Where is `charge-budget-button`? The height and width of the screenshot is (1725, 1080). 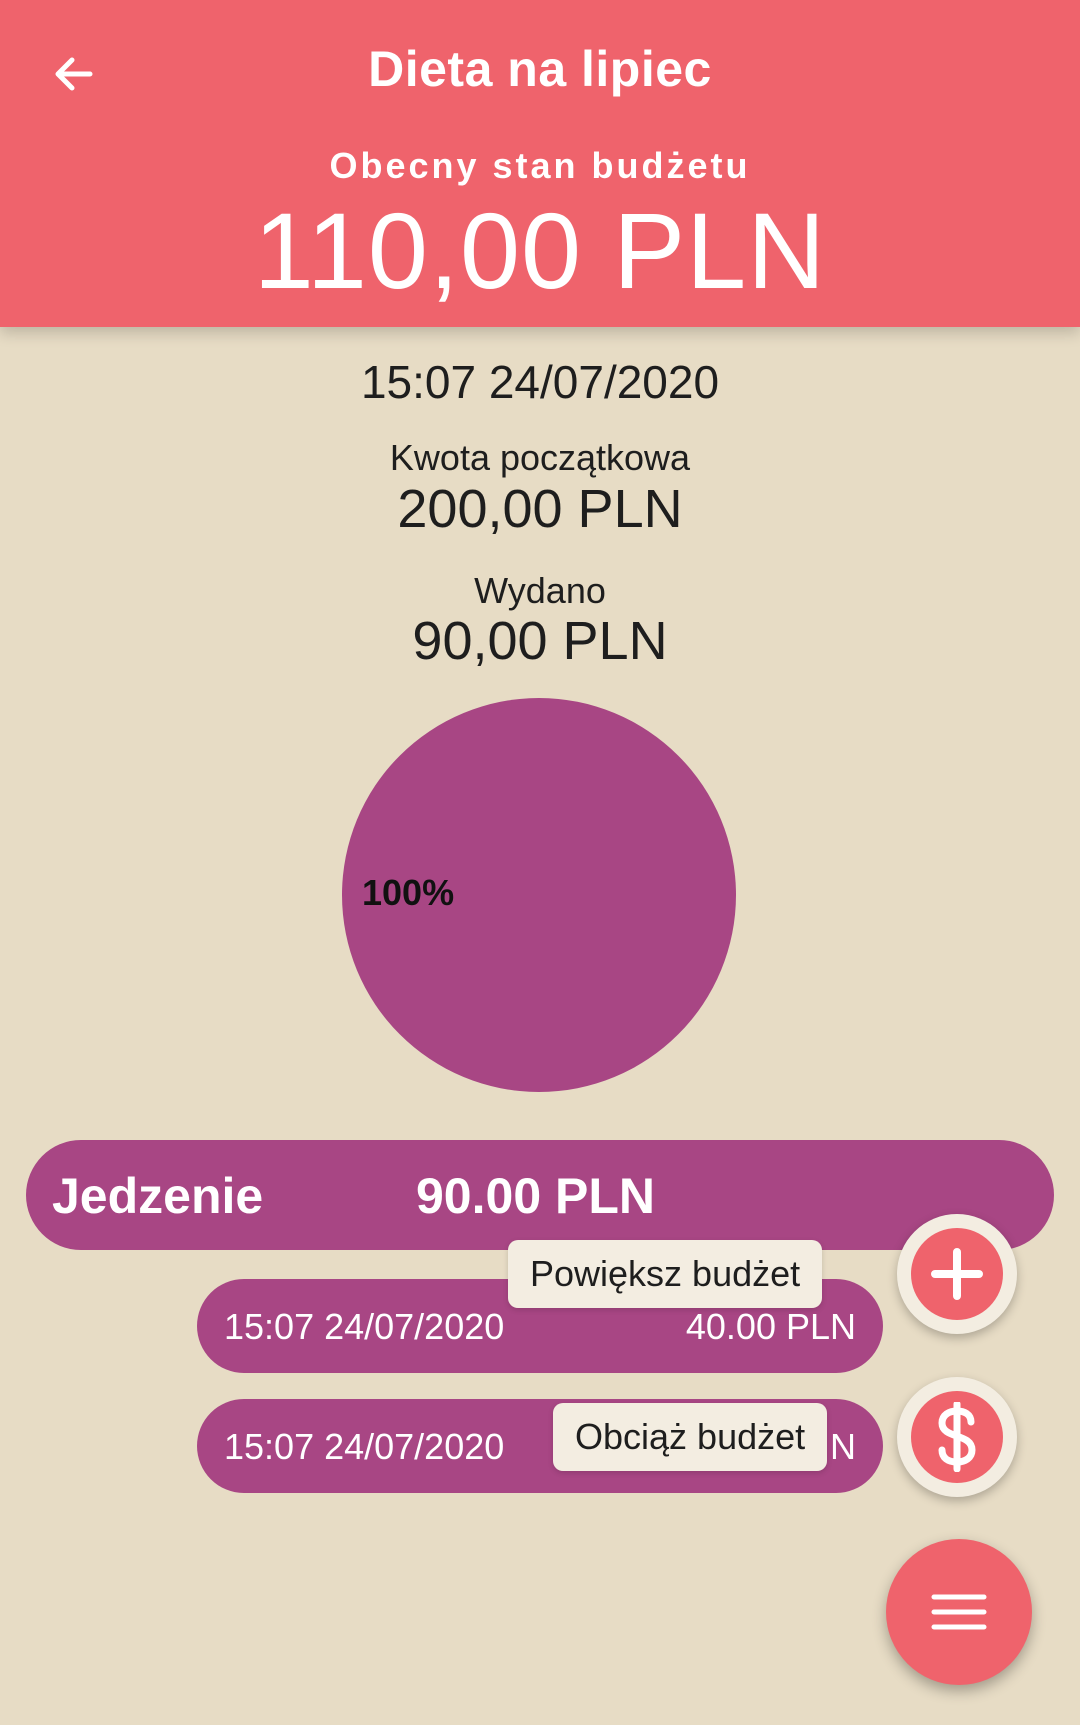 charge-budget-button is located at coordinates (957, 1437).